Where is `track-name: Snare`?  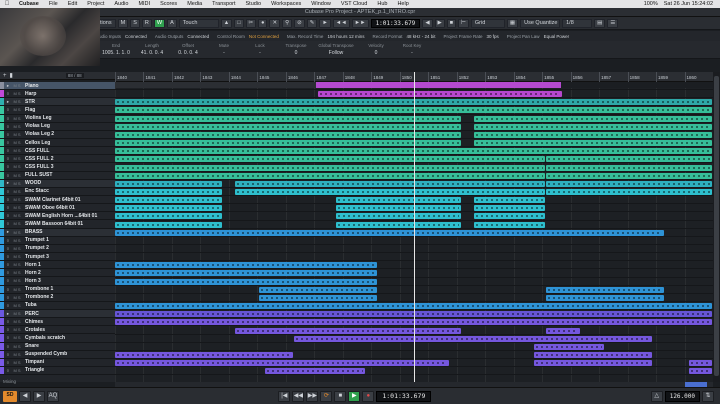
track-name: Snare is located at coordinates (68, 346).